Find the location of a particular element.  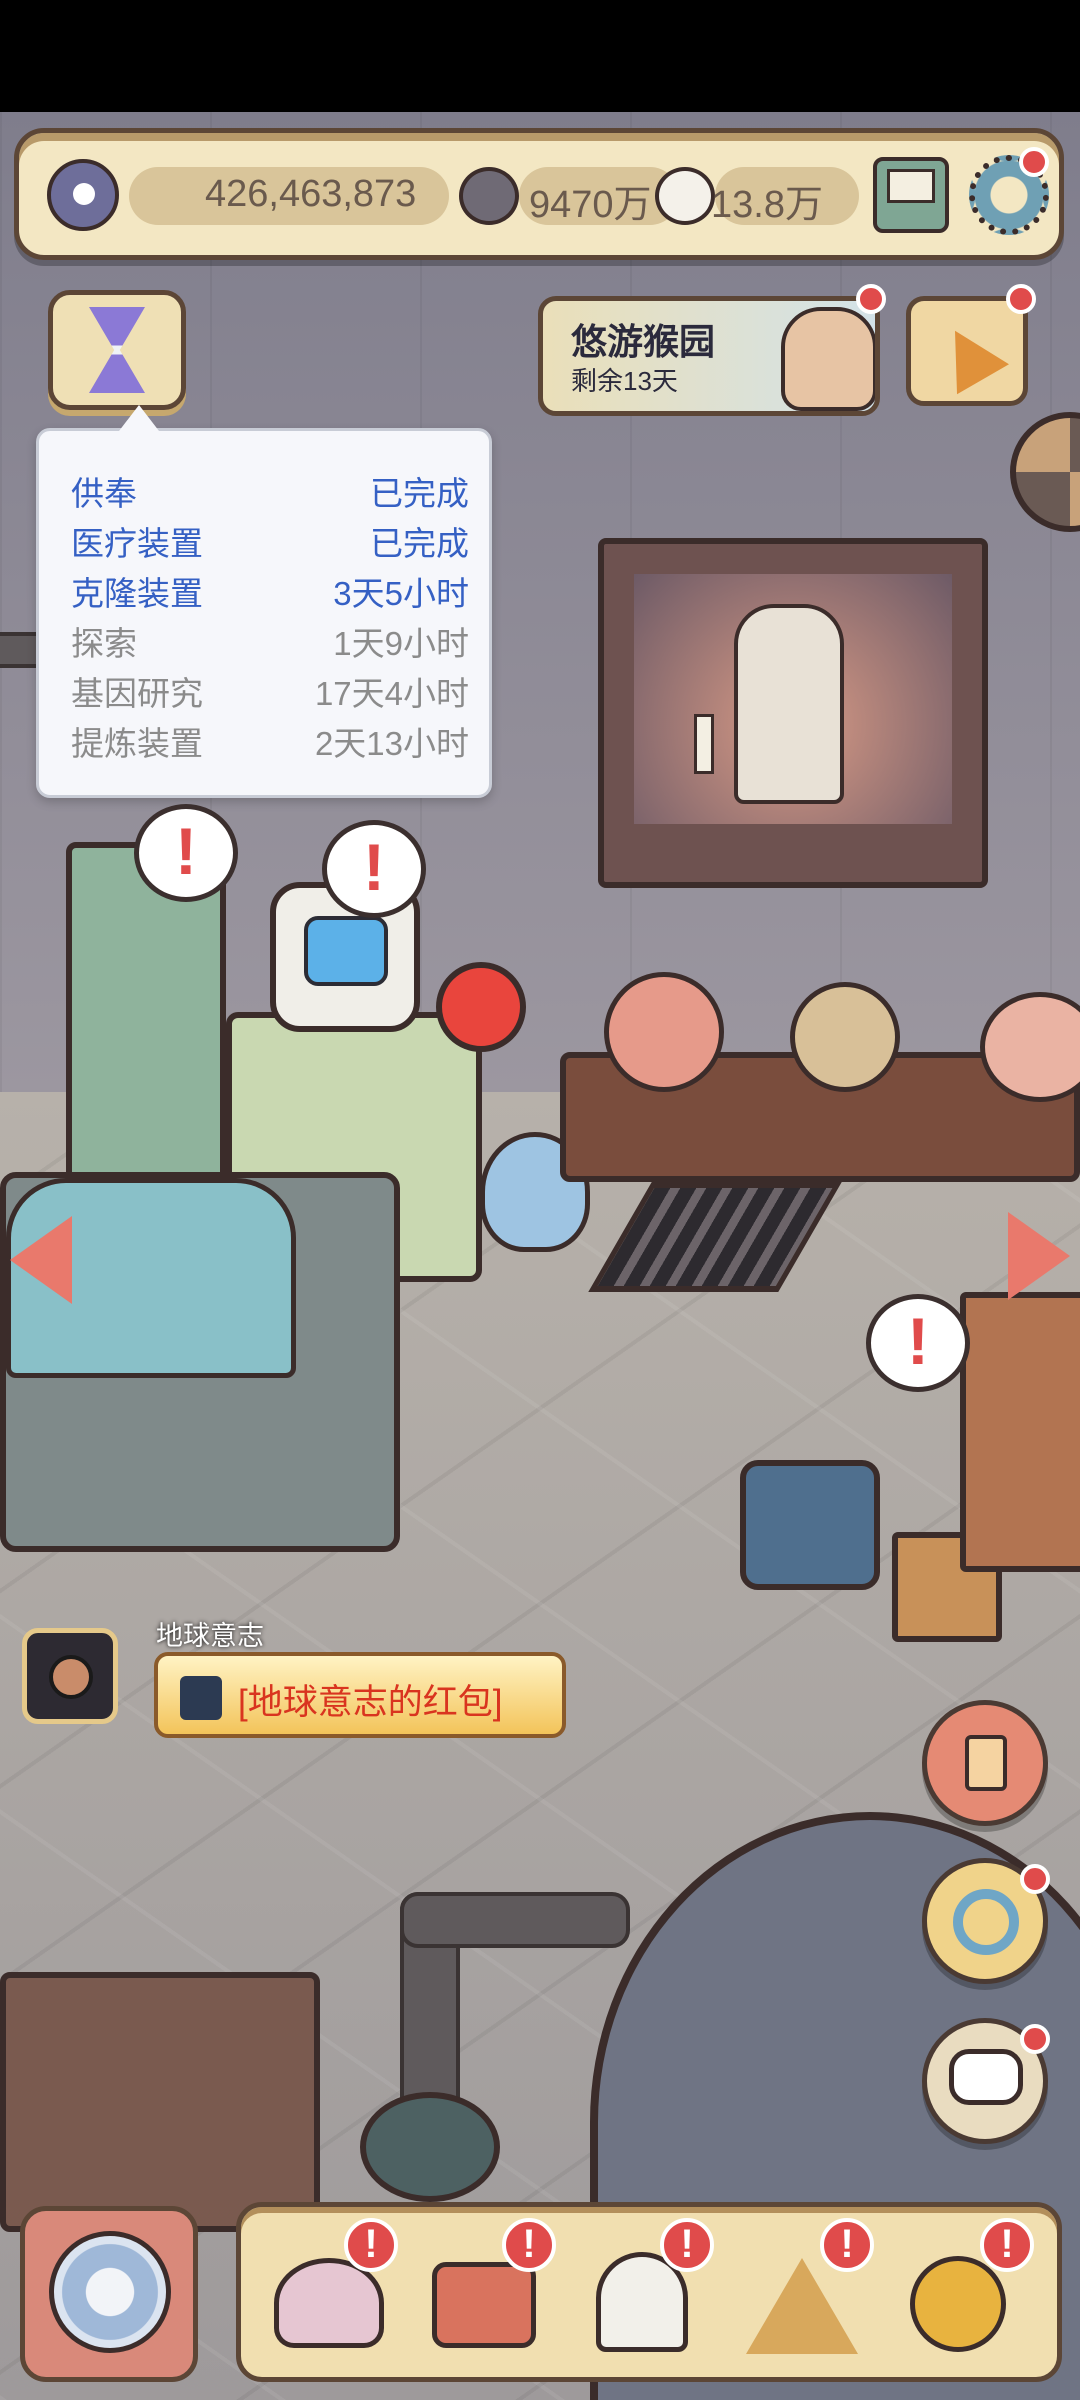

hourglass-timer-button is located at coordinates (117, 350).